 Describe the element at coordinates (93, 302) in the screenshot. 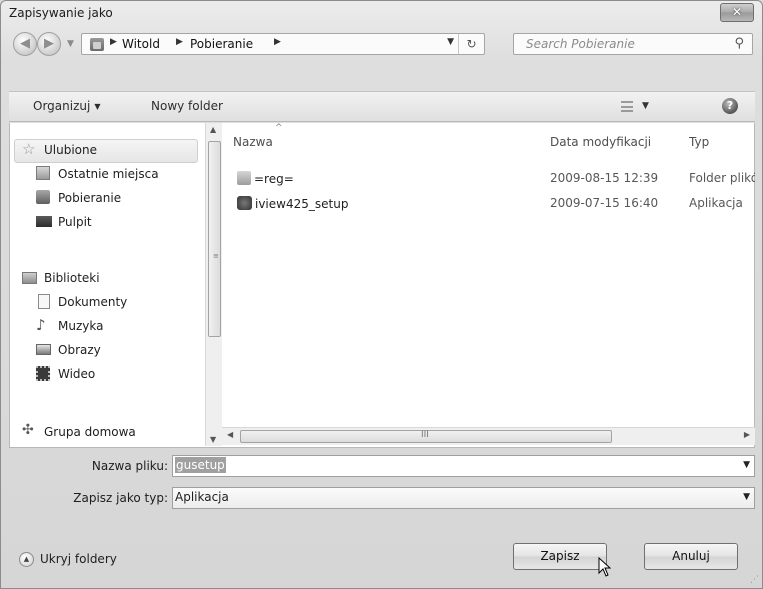

I see `nav-item-label: Dokumenty` at that location.